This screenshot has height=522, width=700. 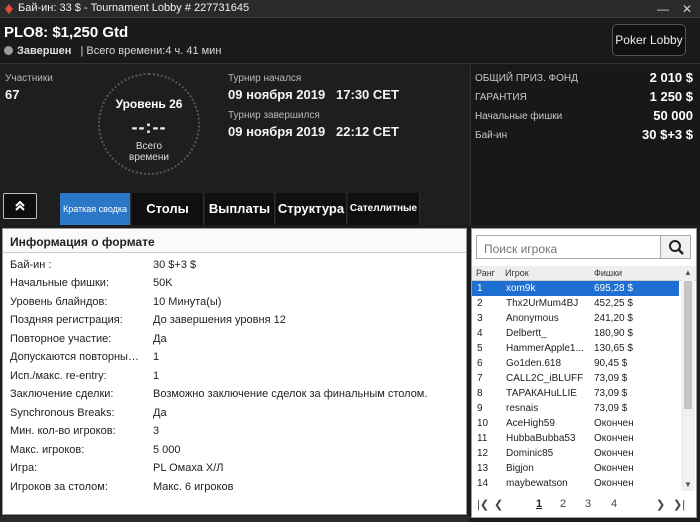 I want to click on status-dot-icon, so click(x=8, y=50).